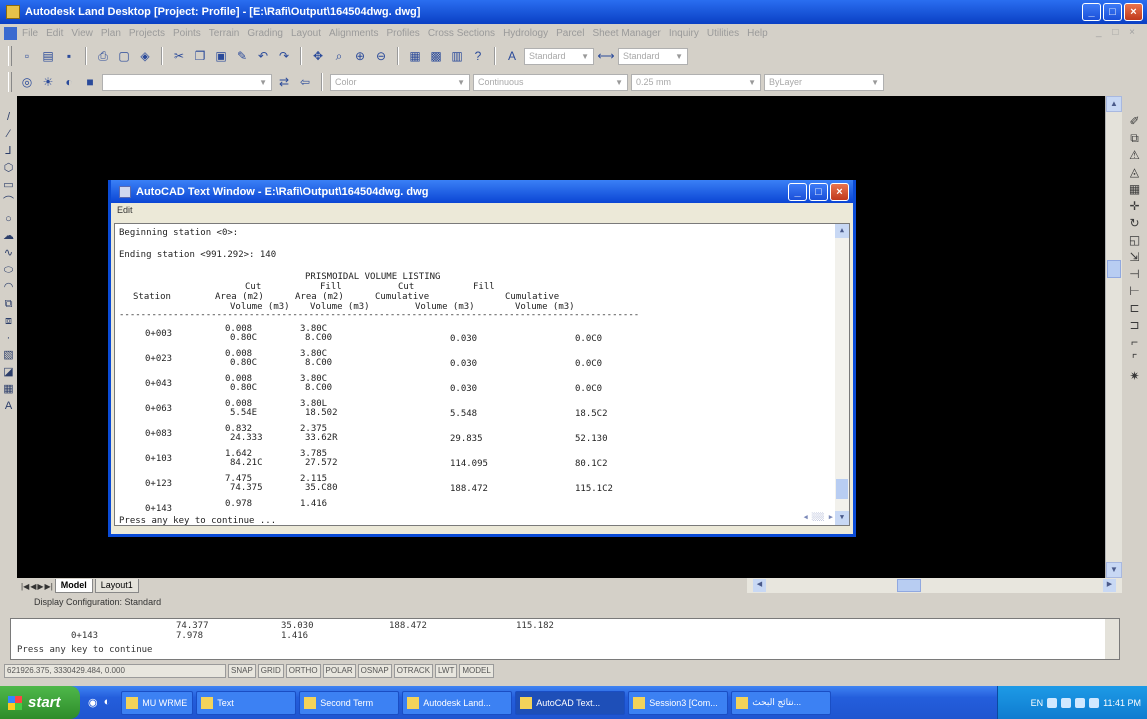  I want to click on pan-icon: ✥, so click(318, 56).